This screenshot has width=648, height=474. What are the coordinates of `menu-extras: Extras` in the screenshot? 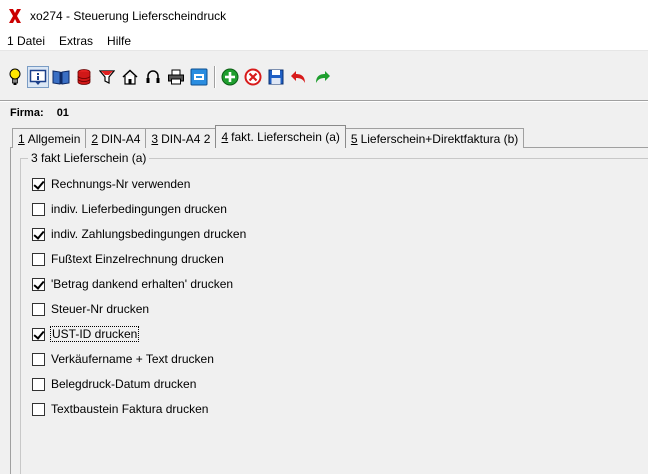 It's located at (76, 41).